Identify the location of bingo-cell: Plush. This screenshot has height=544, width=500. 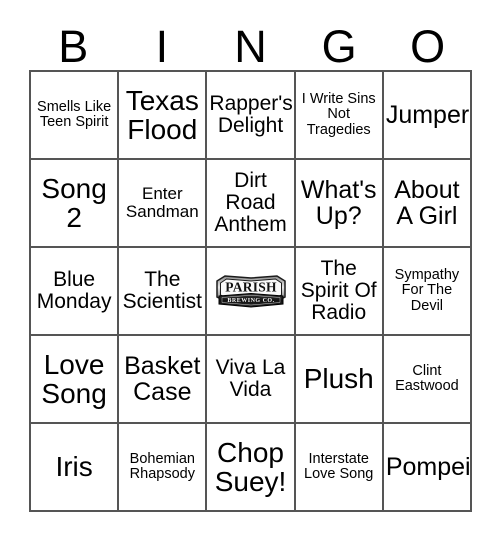
(339, 380).